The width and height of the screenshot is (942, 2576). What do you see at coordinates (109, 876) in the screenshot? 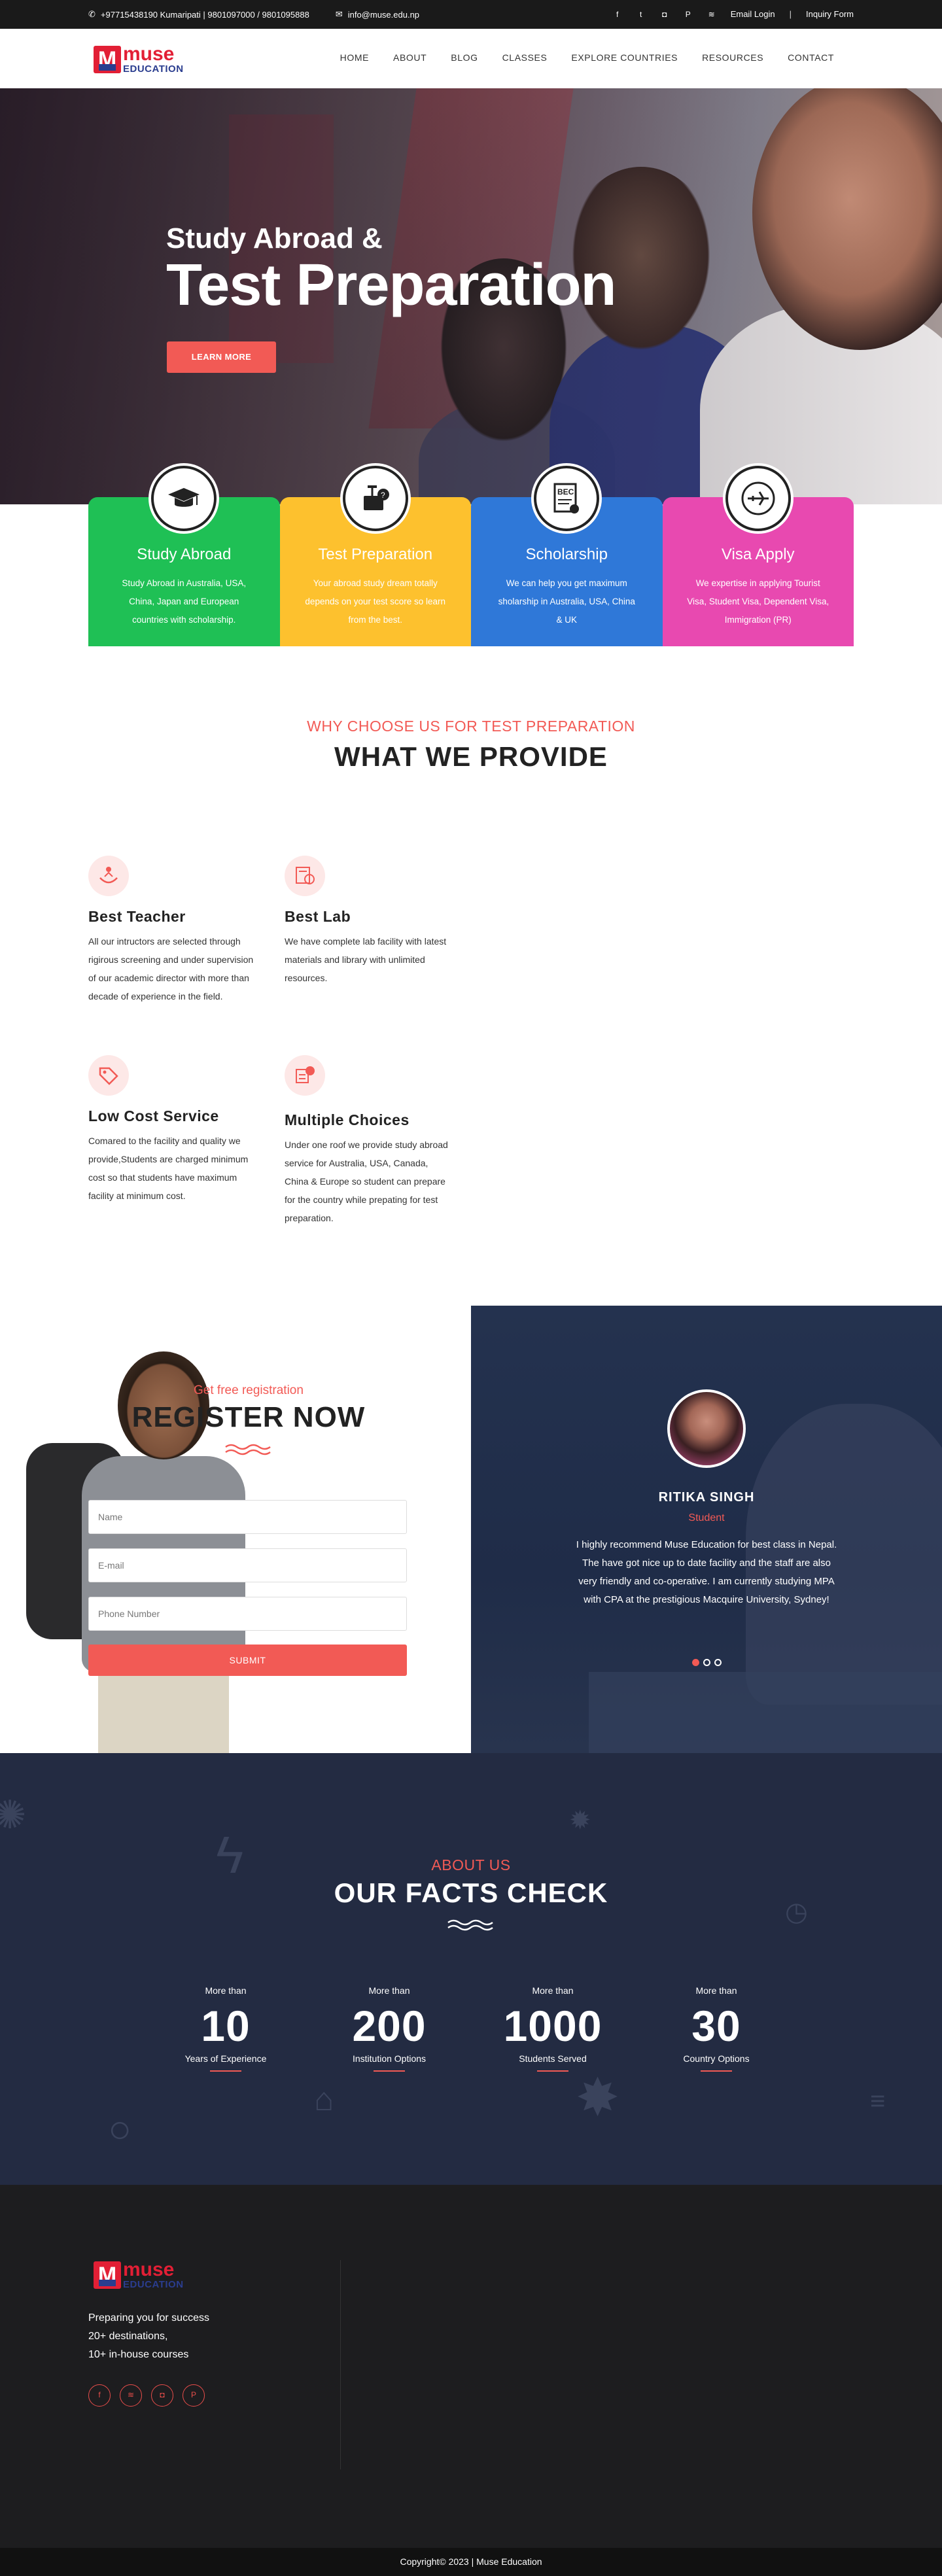
I see `teacher-icon` at bounding box center [109, 876].